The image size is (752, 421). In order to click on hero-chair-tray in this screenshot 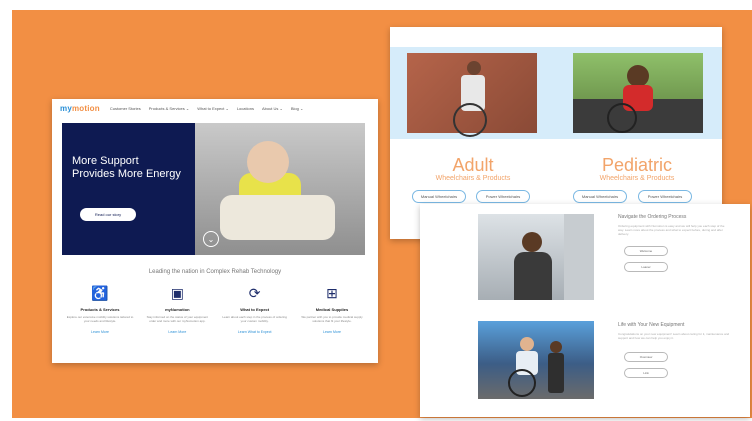, I will do `click(277, 217)`.